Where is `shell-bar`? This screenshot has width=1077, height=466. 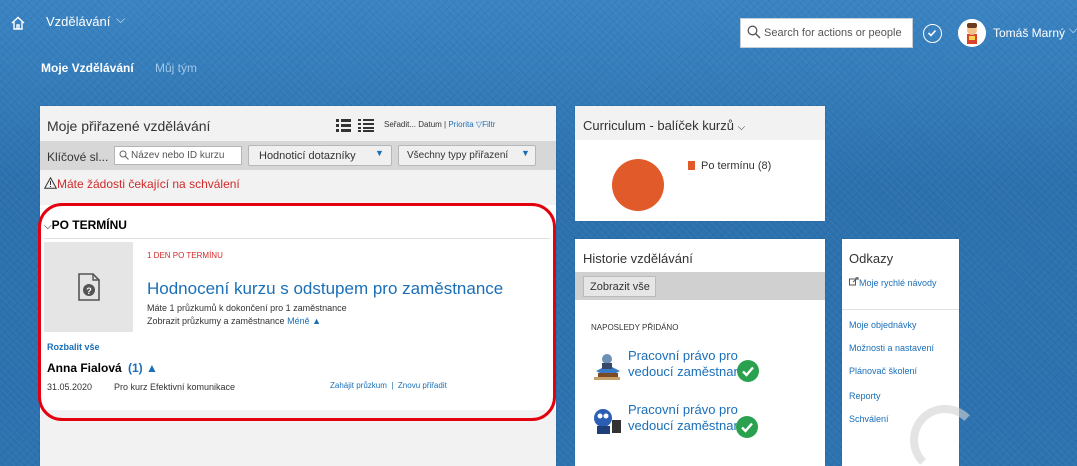
shell-bar is located at coordinates (538, 29).